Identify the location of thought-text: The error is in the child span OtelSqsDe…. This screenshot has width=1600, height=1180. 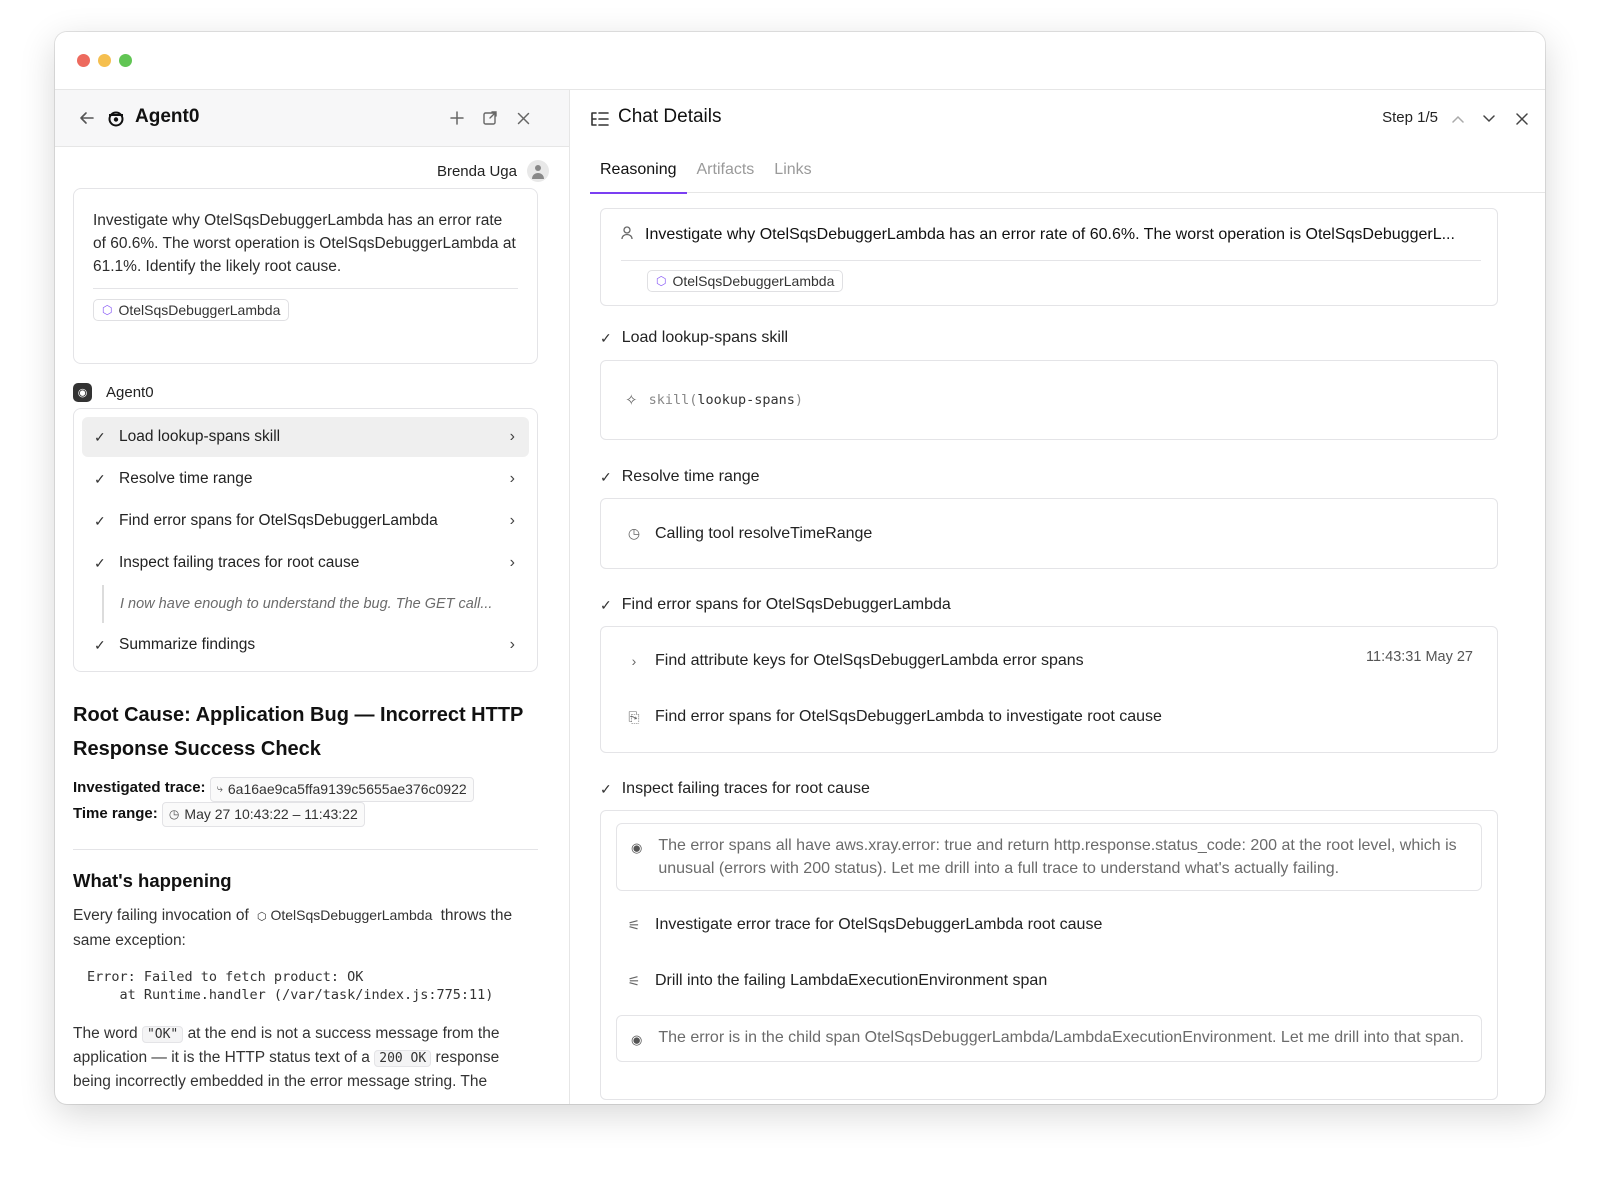
(1061, 1037).